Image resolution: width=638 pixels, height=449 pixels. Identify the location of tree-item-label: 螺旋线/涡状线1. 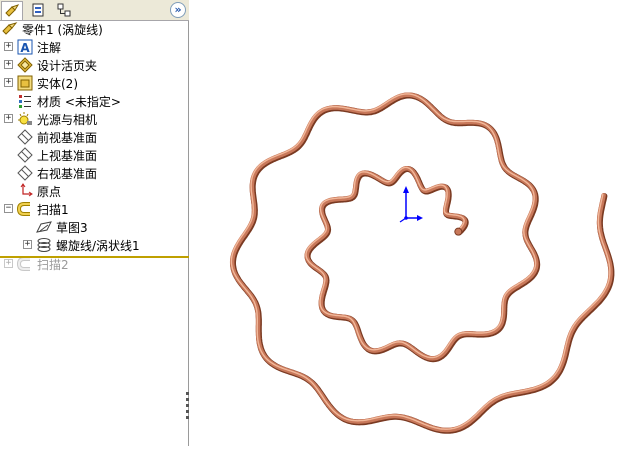
(98, 245).